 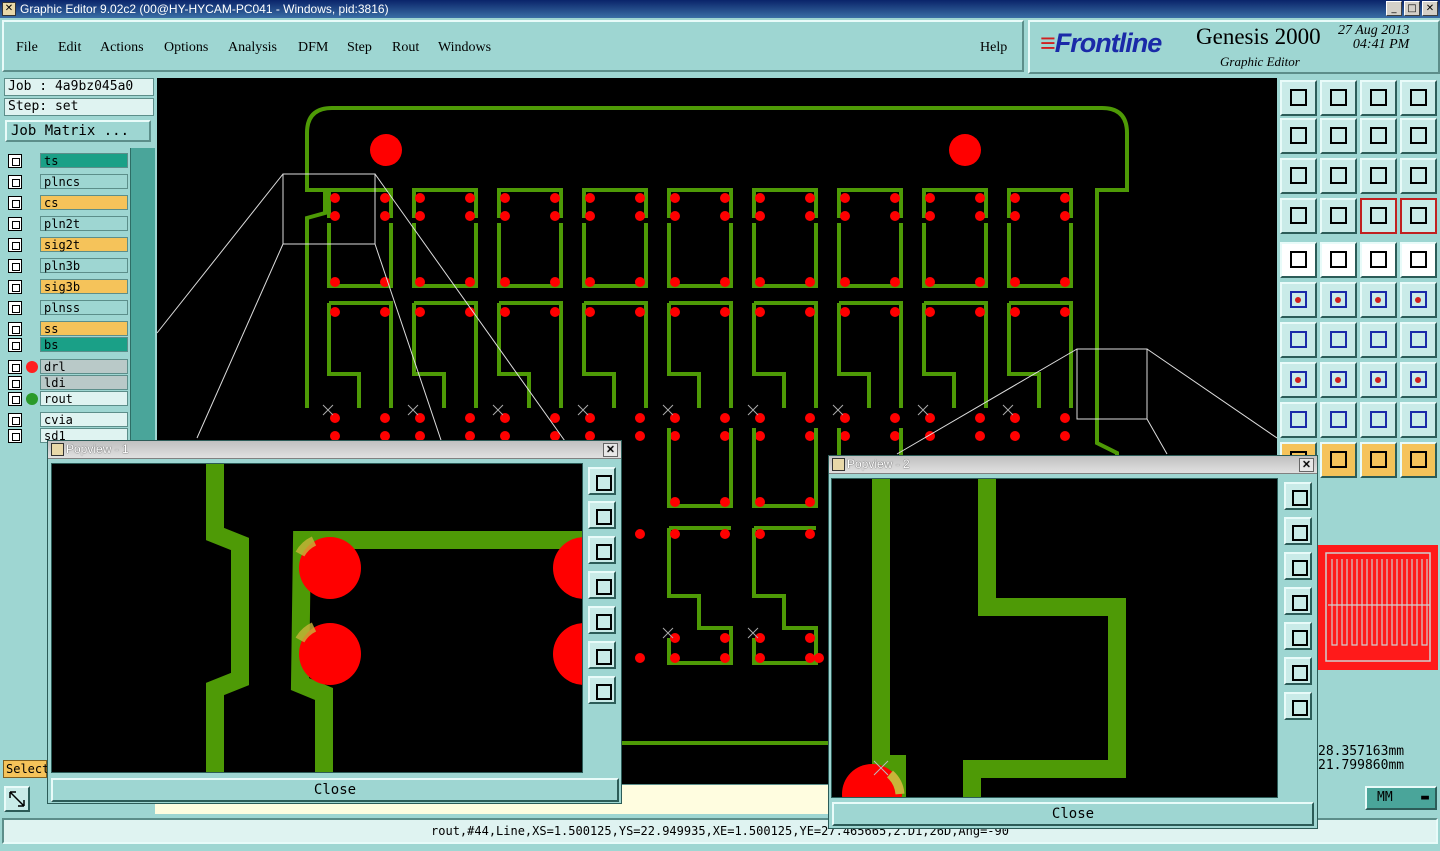 What do you see at coordinates (602, 515) in the screenshot?
I see `popview-pan-up-icon` at bounding box center [602, 515].